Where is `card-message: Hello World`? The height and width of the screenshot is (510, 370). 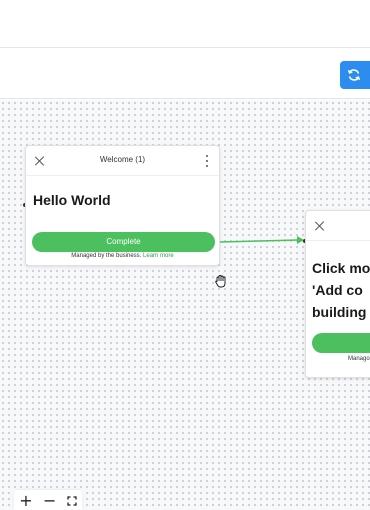
card-message: Hello World is located at coordinates (72, 200).